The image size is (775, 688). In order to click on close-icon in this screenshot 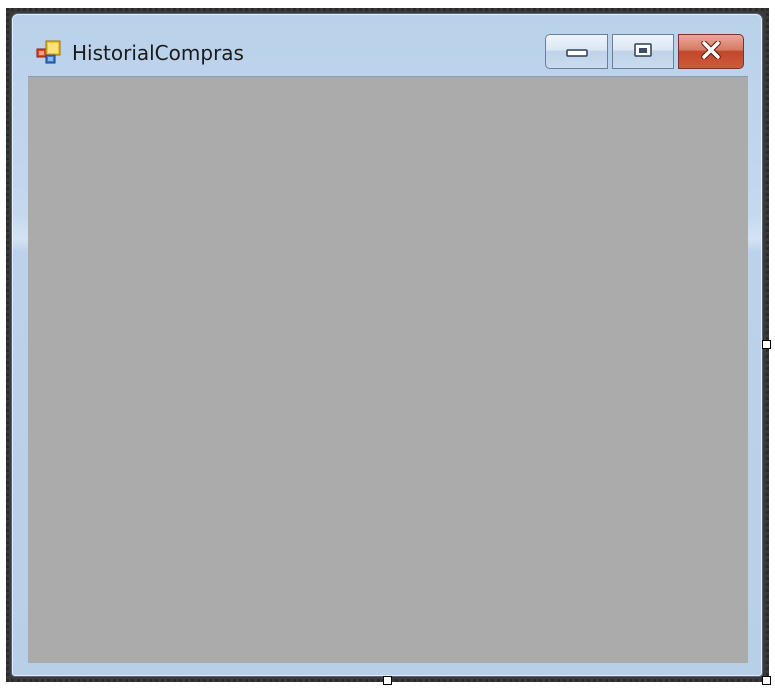, I will do `click(711, 51)`.